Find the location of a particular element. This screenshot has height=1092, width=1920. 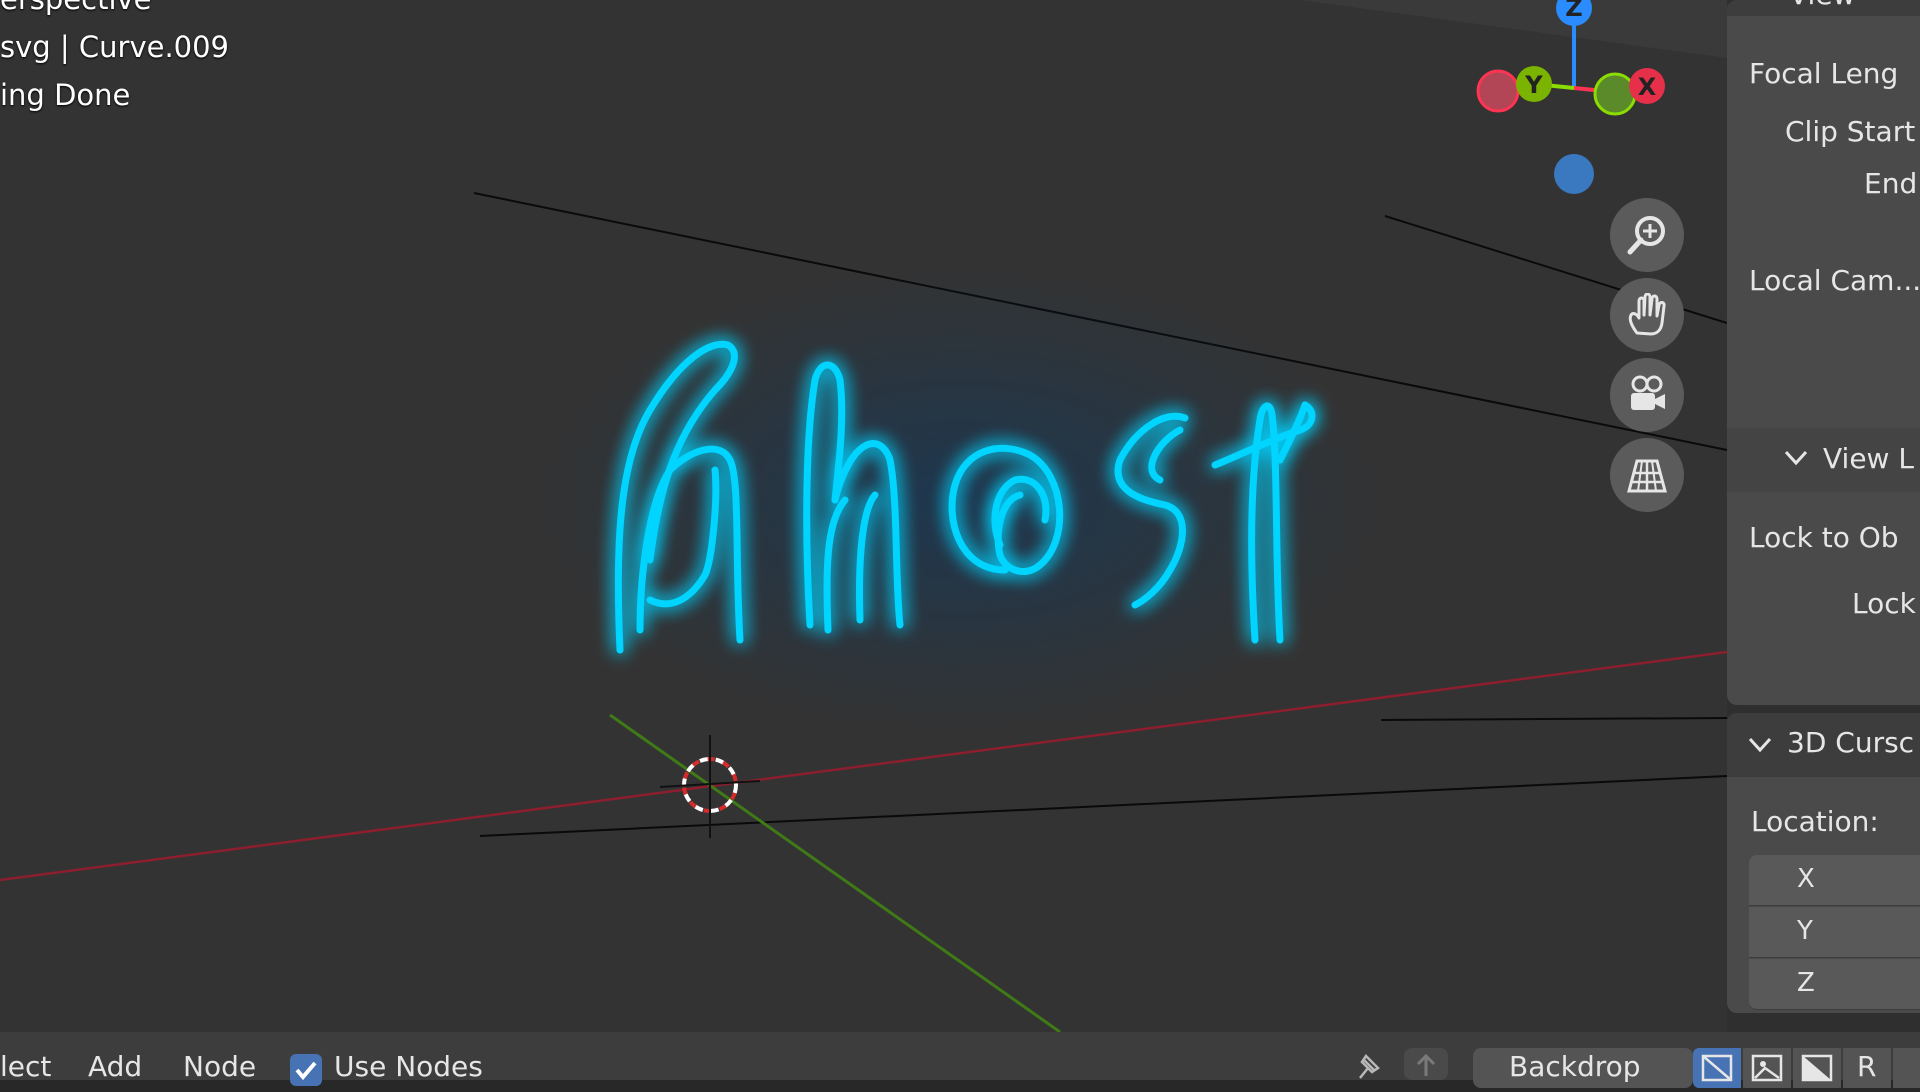

image-alpha-icon is located at coordinates (1767, 1068).